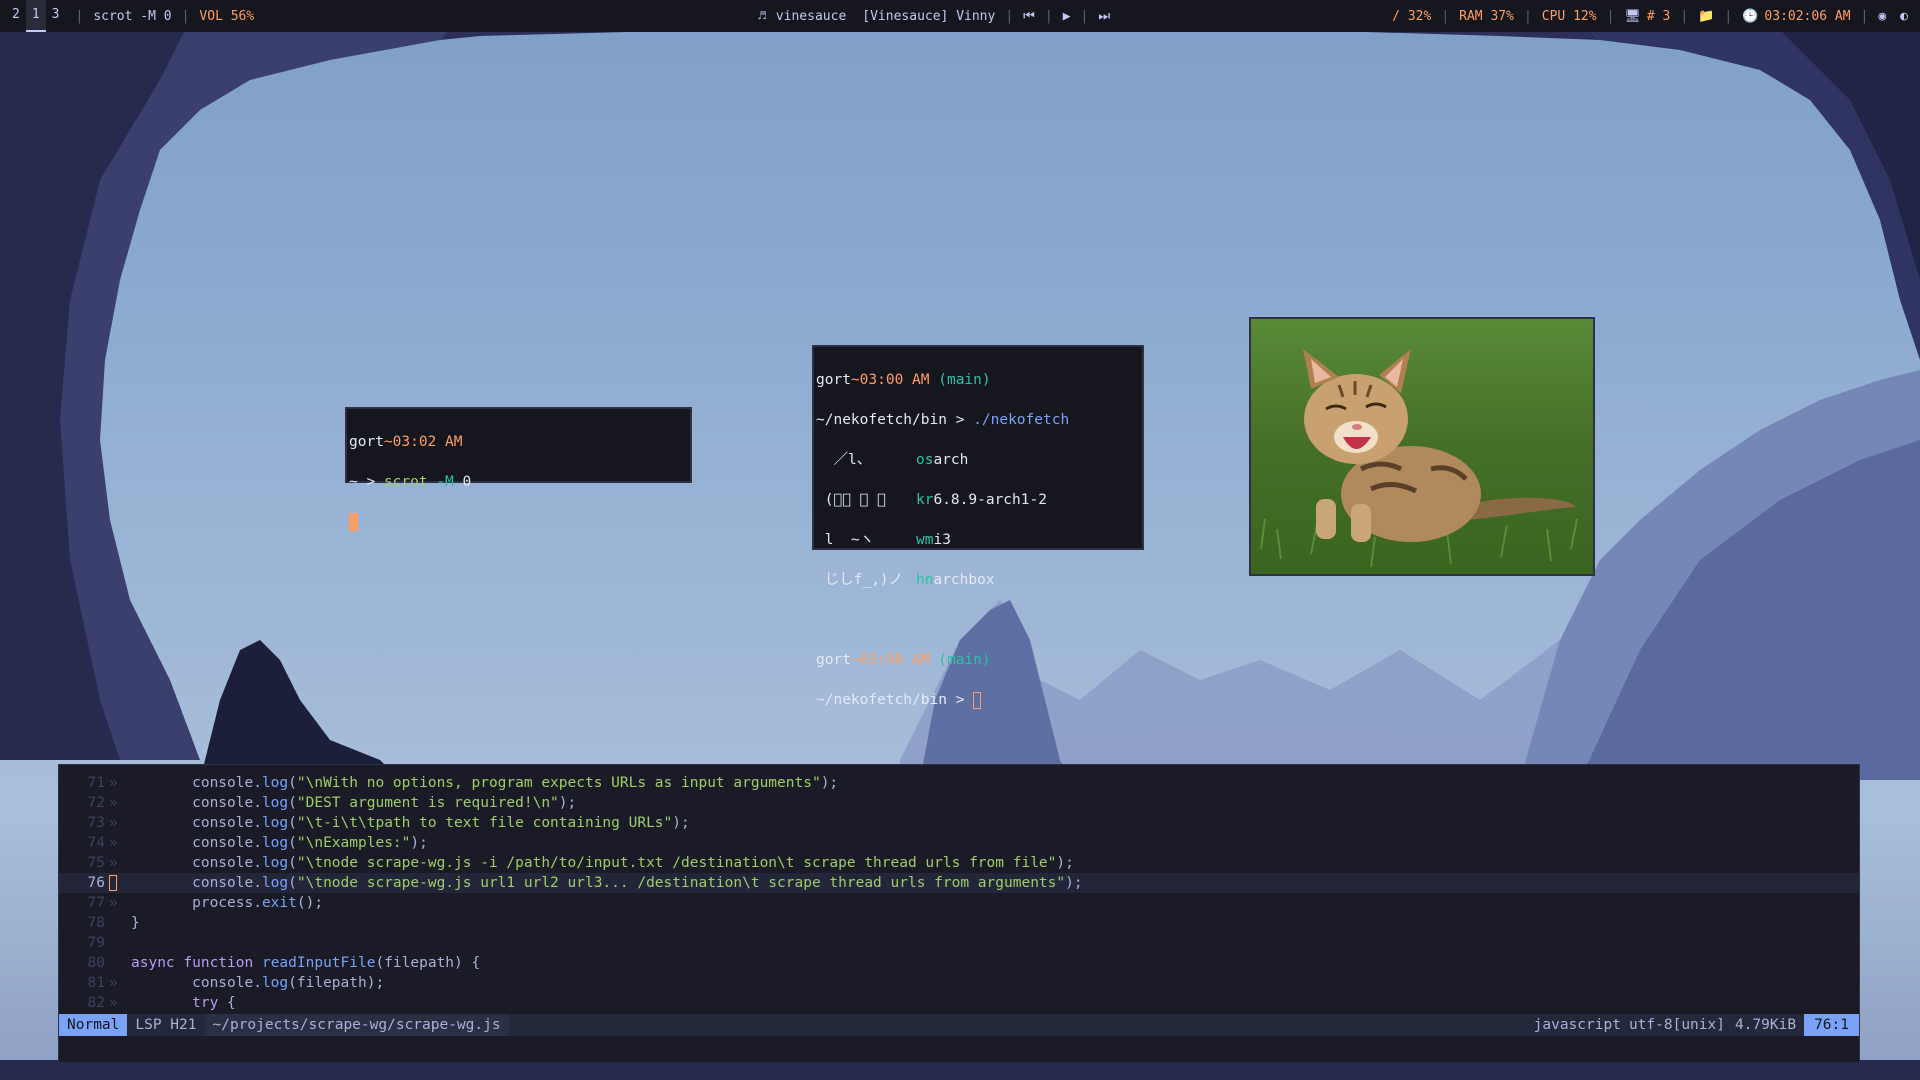 The image size is (1920, 1080). Describe the element at coordinates (96, 863) in the screenshot. I see `line-number: 75` at that location.